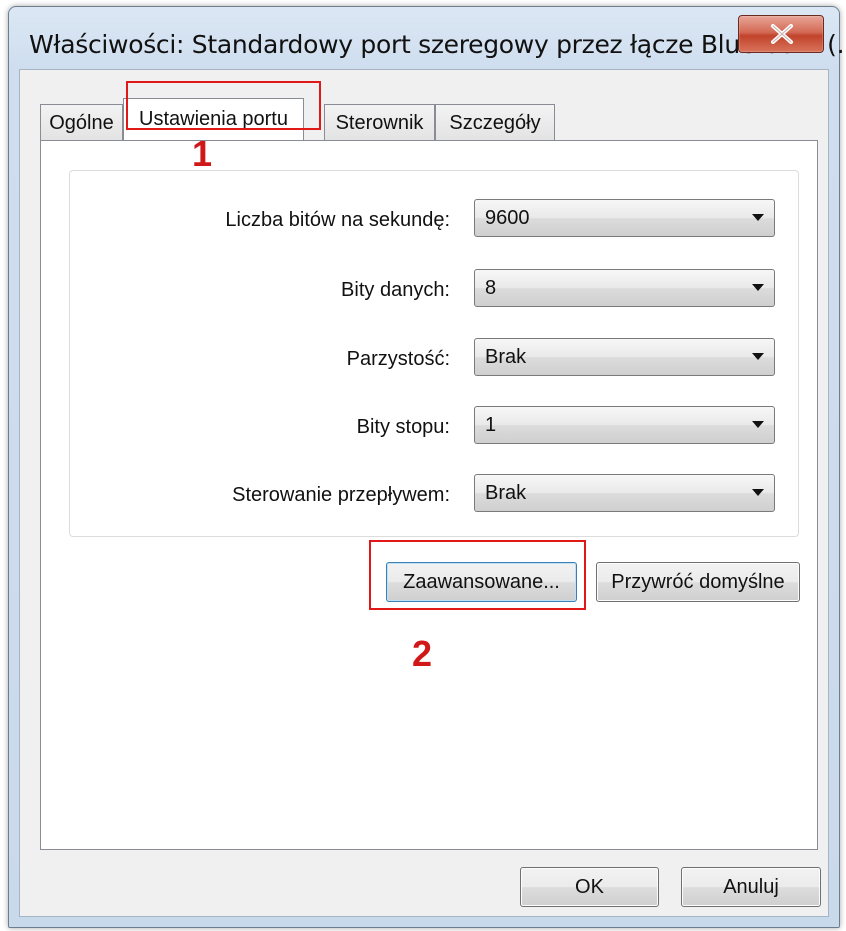 Image resolution: width=846 pixels, height=931 pixels. I want to click on baud-rate-value: 9600, so click(507, 218).